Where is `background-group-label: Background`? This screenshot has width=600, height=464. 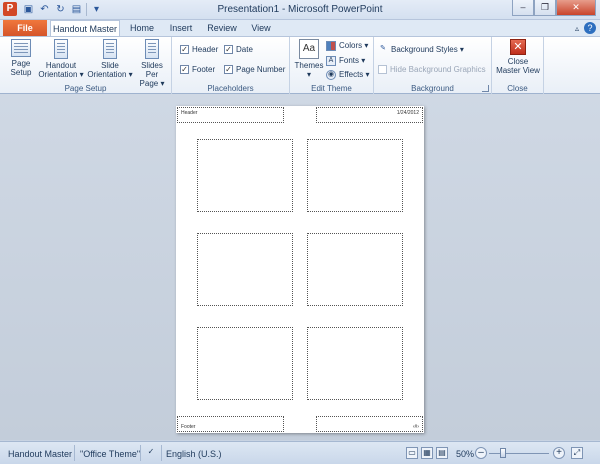
background-group-label: Background is located at coordinates (432, 88).